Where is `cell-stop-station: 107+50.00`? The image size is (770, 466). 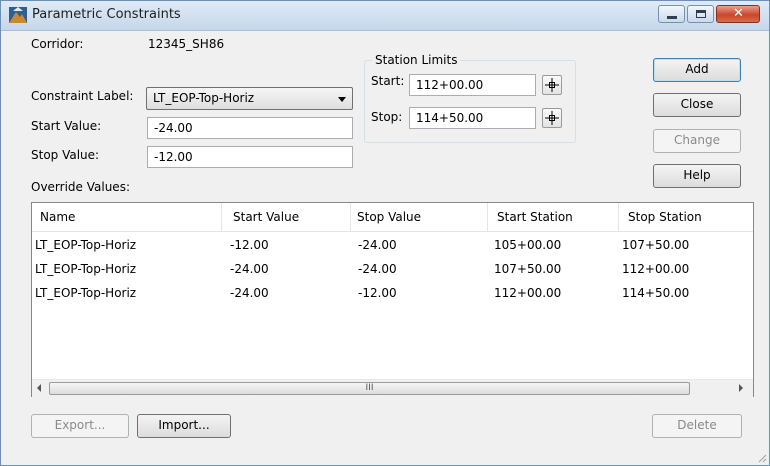 cell-stop-station: 107+50.00 is located at coordinates (656, 245).